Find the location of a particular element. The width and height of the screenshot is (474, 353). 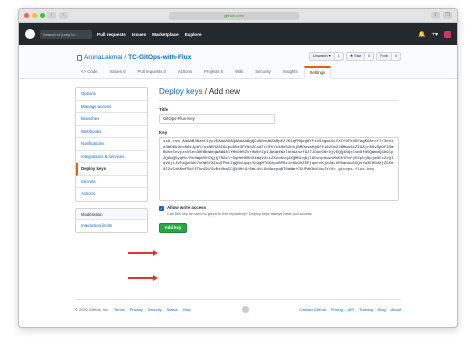

window-controls is located at coordinates (34, 15).